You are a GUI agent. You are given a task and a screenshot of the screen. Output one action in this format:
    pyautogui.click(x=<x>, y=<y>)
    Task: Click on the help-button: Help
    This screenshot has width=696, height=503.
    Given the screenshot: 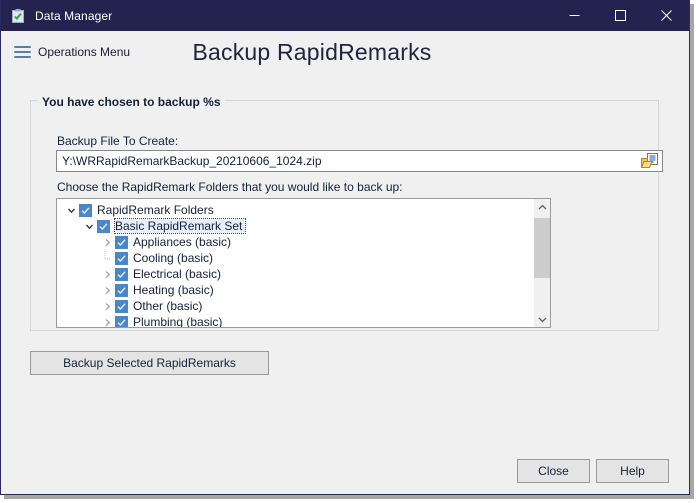 What is the action you would take?
    pyautogui.click(x=632, y=471)
    